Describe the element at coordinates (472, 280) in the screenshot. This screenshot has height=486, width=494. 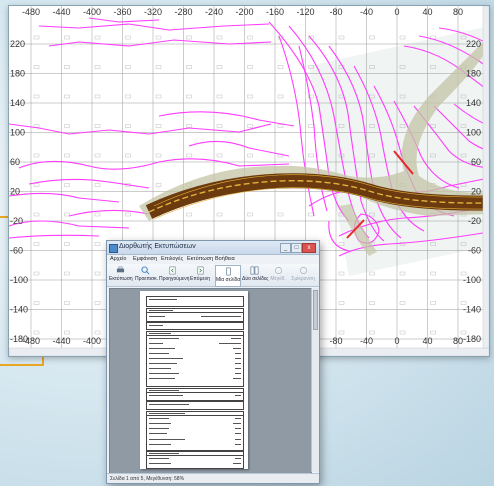
I see `y-axis-label-right: -100` at that location.